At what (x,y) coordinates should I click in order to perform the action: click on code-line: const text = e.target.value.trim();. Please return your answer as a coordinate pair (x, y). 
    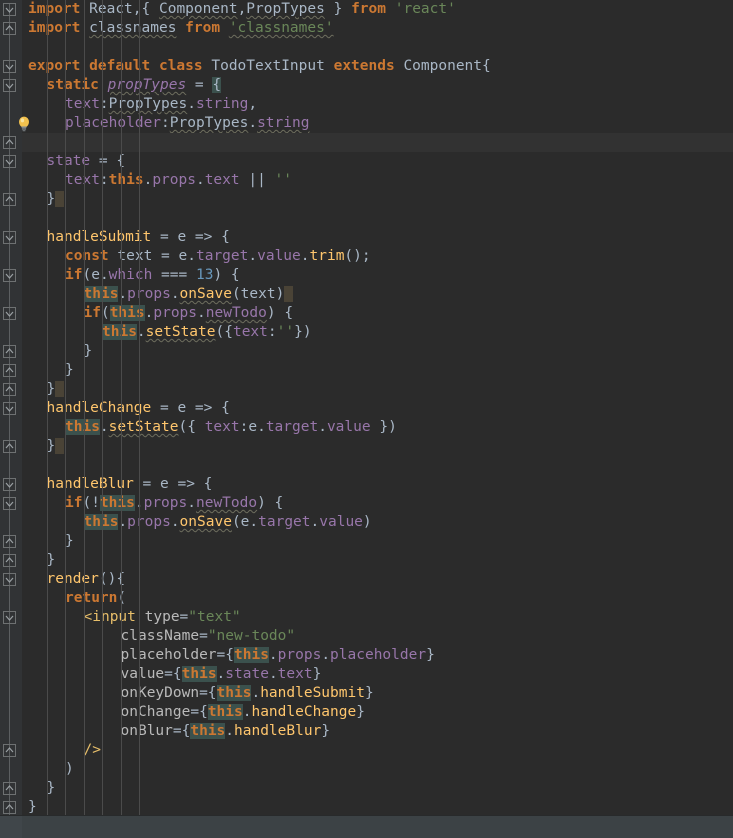
    Looking at the image, I should click on (377, 256).